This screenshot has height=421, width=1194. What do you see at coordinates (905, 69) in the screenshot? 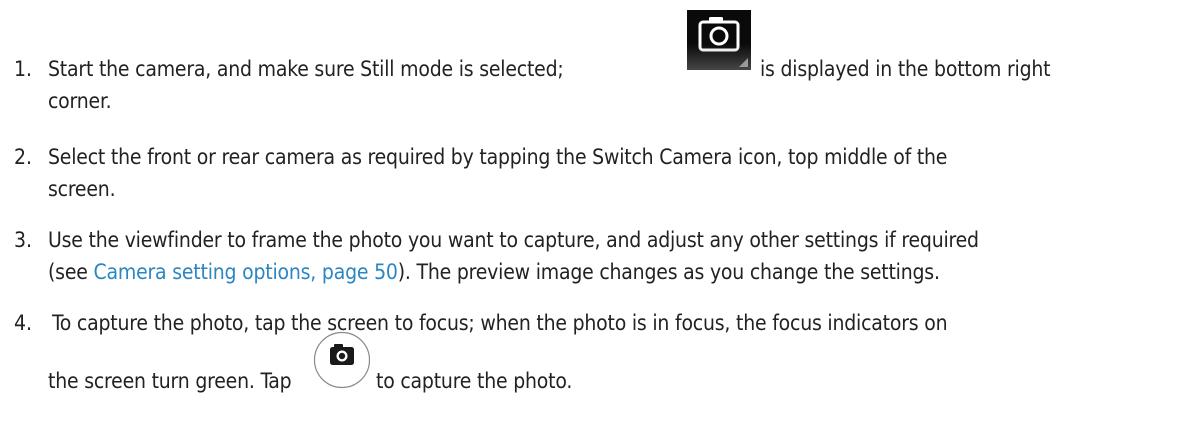
I see `step-text: is displayed in the bottom right` at bounding box center [905, 69].